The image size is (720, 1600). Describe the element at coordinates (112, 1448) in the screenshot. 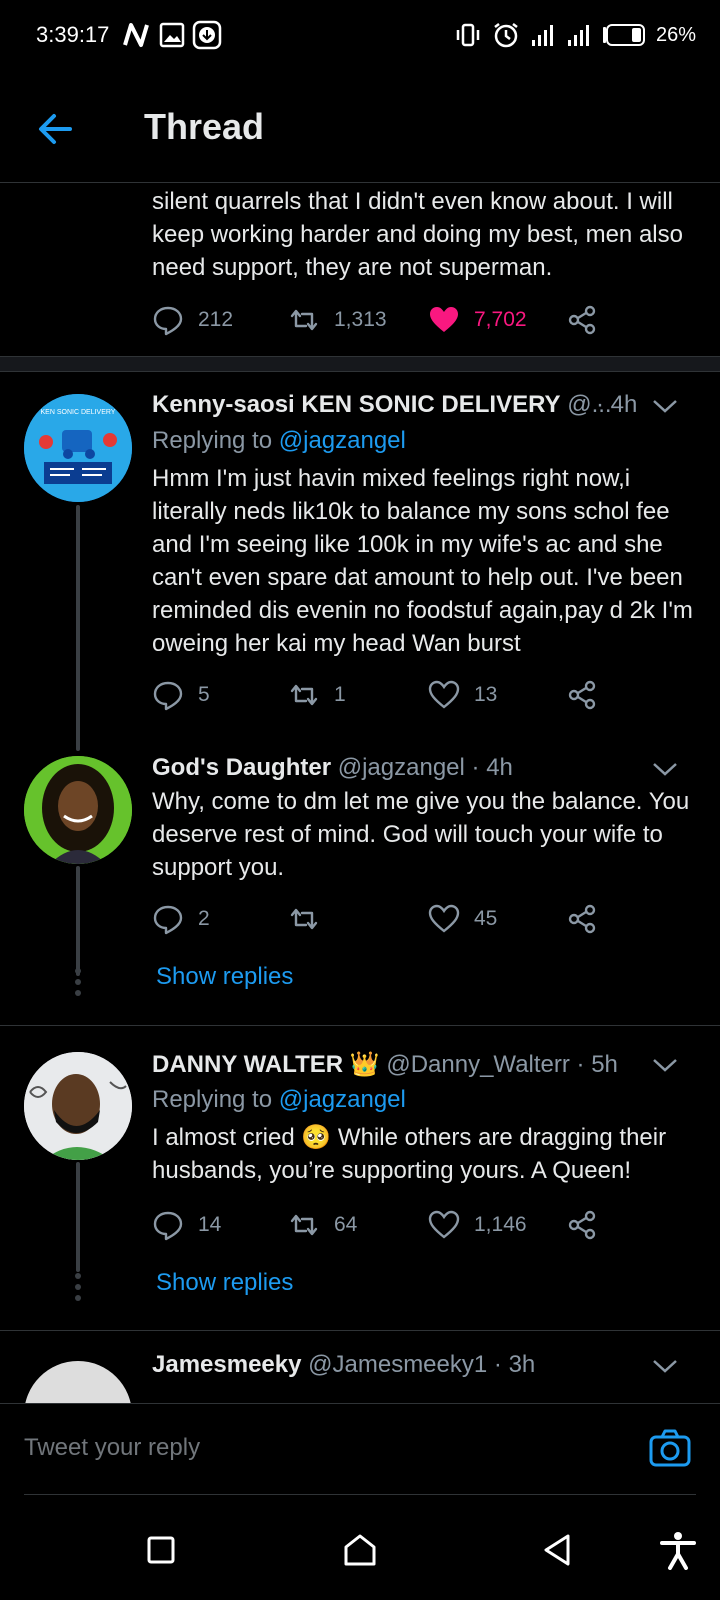

I see `reply-input: Tweet your reply` at that location.